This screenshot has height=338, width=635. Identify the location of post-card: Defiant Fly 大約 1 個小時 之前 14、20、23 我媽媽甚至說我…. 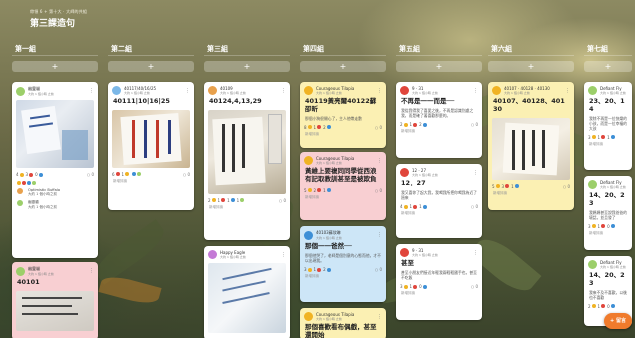
(608, 213).